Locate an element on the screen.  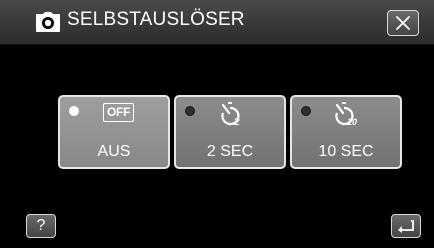
option-label: 2 SEC is located at coordinates (230, 151).